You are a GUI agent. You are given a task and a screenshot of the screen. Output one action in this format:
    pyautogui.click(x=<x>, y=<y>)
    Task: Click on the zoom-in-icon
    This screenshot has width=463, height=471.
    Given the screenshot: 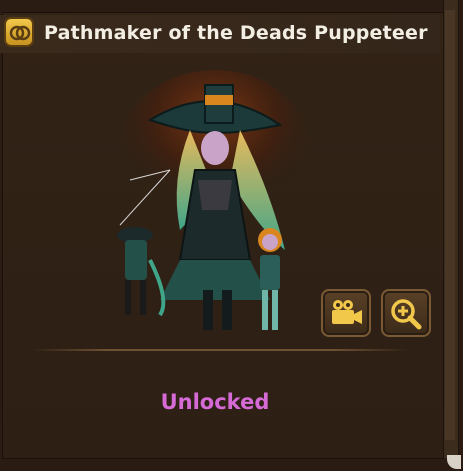 What is the action you would take?
    pyautogui.click(x=406, y=314)
    